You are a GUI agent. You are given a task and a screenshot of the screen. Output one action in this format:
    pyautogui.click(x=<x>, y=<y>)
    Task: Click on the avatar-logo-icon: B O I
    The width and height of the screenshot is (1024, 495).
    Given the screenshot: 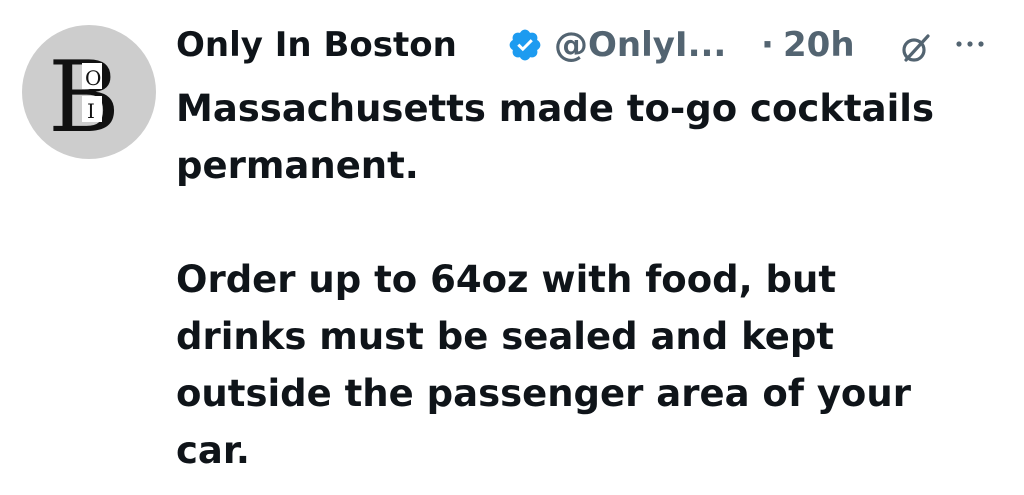 What is the action you would take?
    pyautogui.click(x=84, y=98)
    